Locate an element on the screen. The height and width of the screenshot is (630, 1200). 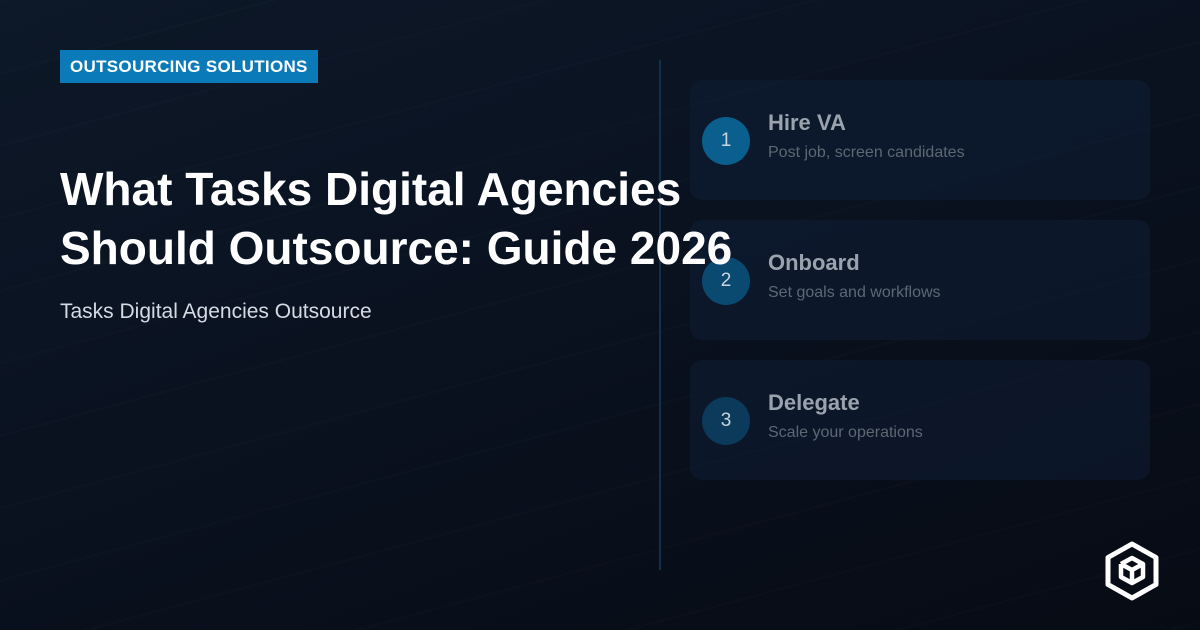
step-number-circle: 1 is located at coordinates (726, 141).